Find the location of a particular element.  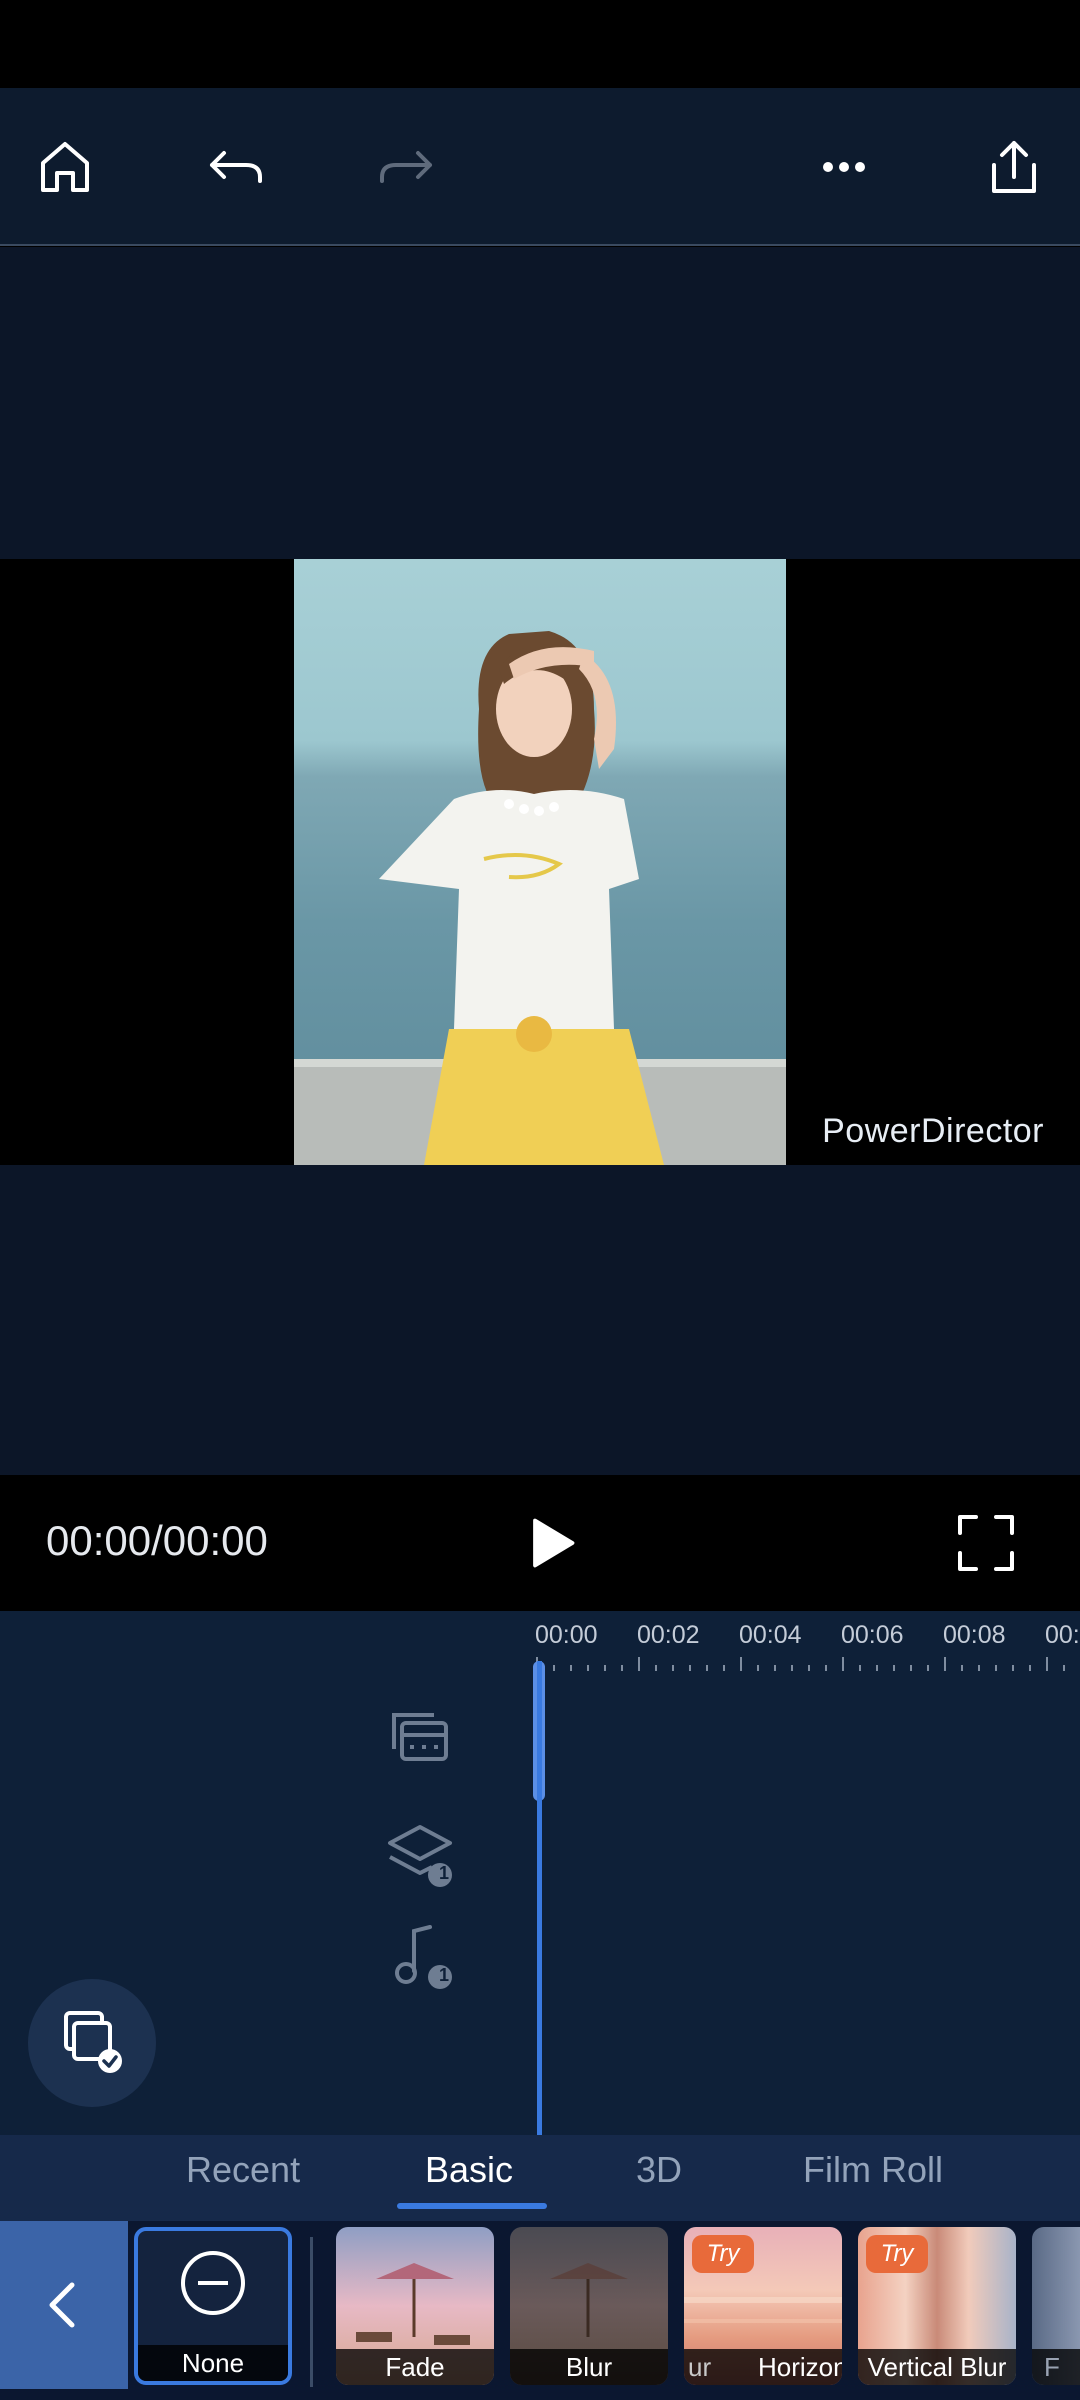

transition-horizontal-blur: Try ur Horizon is located at coordinates (763, 2306).